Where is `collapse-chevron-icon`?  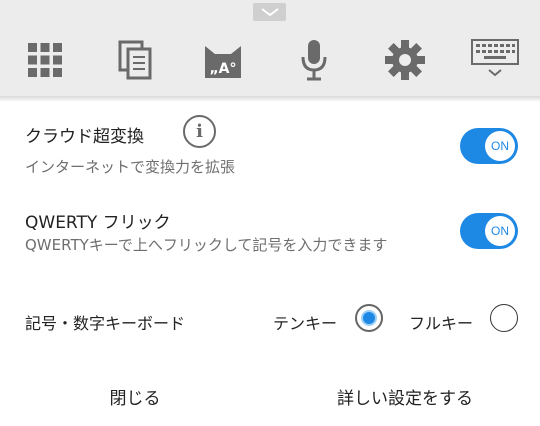 collapse-chevron-icon is located at coordinates (269, 12).